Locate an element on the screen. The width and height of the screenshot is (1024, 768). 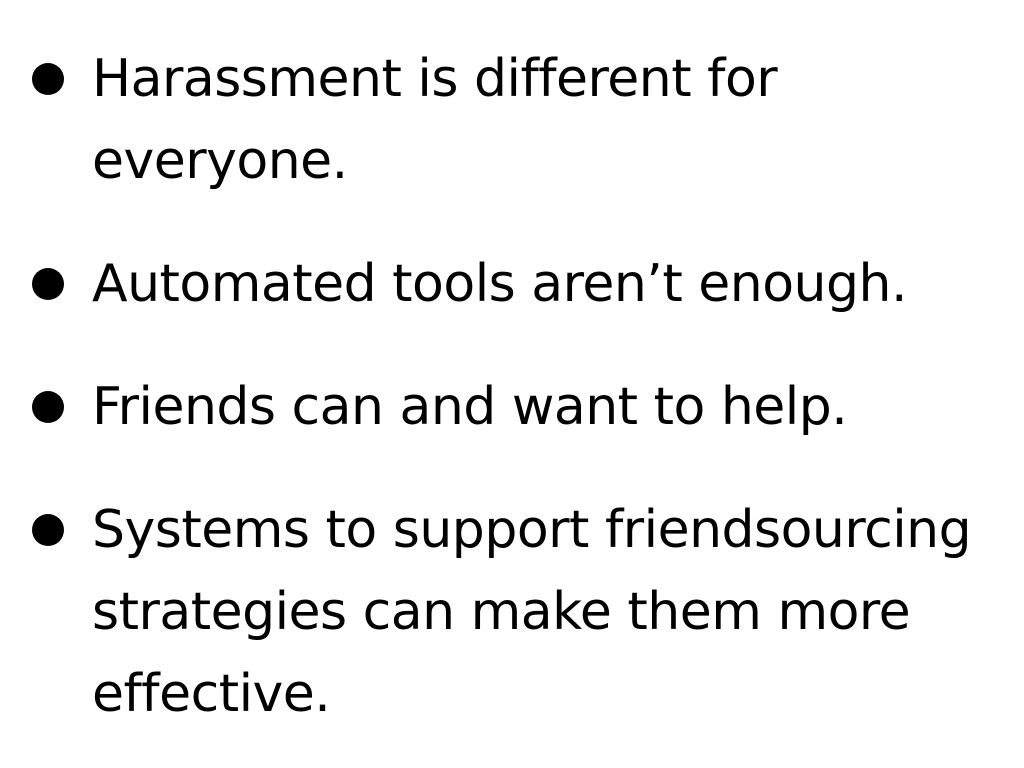
bullet-text: Automated tools aren’t enough. is located at coordinates (499, 284).